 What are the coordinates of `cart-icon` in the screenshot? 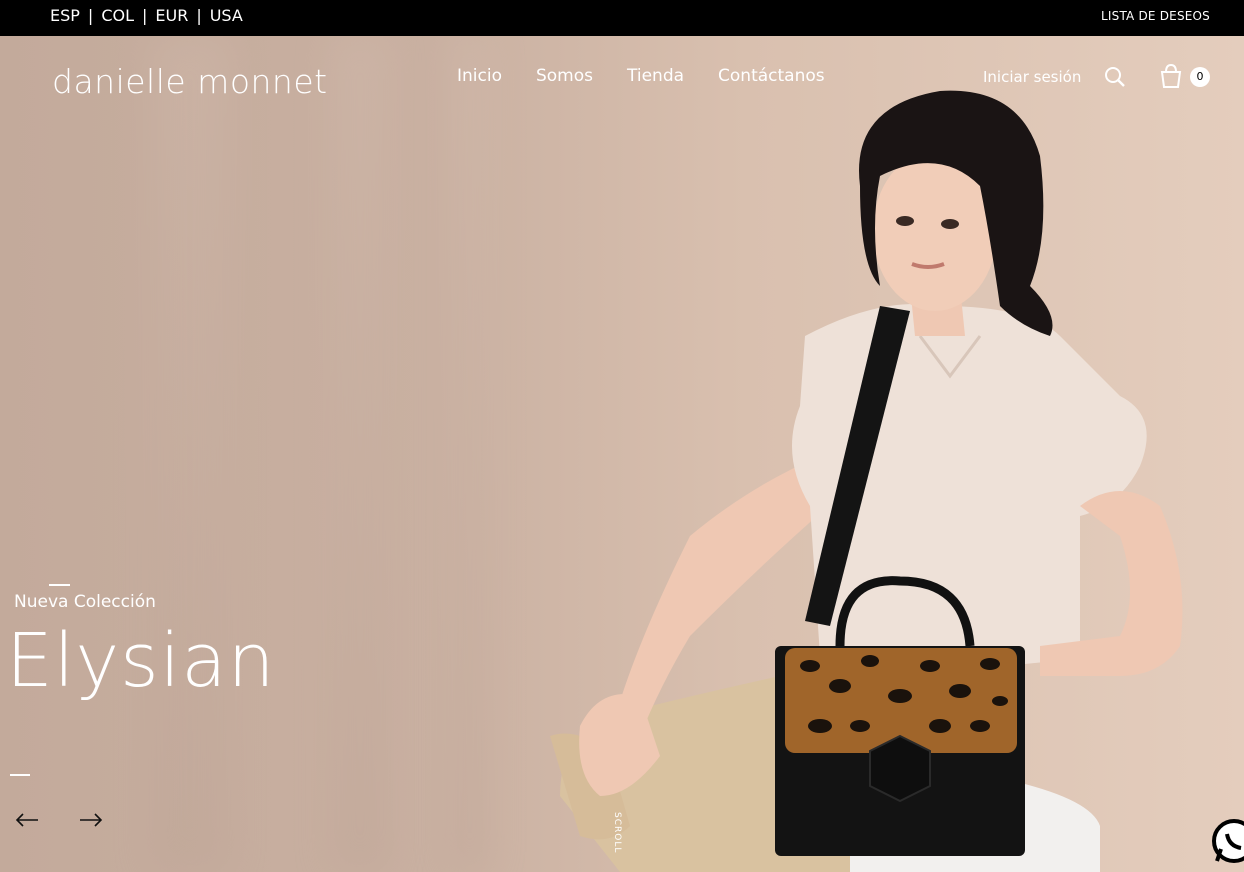 It's located at (1171, 76).